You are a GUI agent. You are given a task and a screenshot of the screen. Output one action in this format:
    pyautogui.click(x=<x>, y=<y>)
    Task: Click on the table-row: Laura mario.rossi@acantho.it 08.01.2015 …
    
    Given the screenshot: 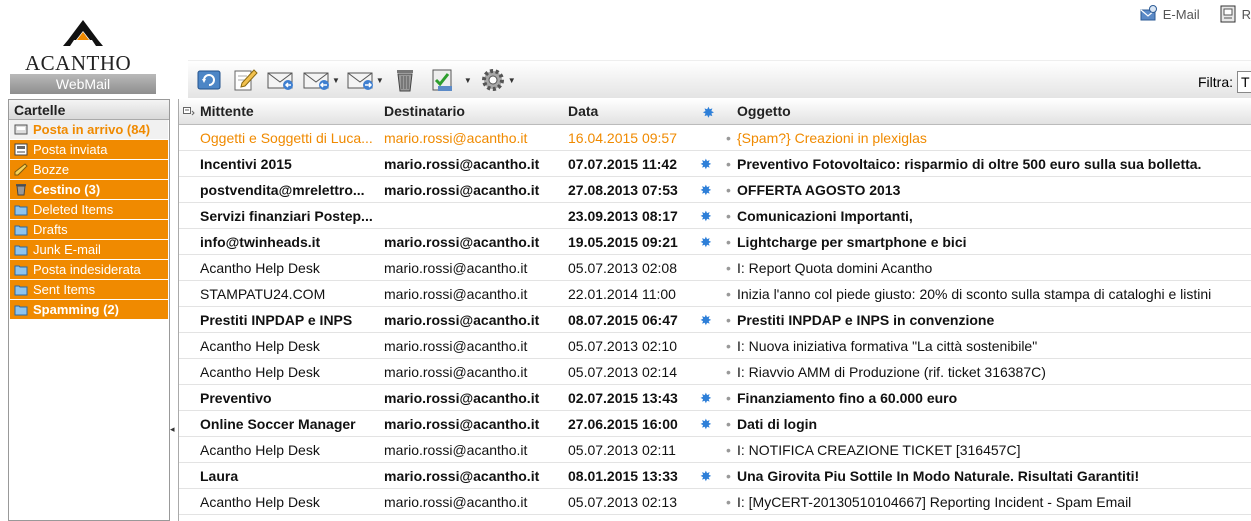 What is the action you would take?
    pyautogui.click(x=715, y=476)
    